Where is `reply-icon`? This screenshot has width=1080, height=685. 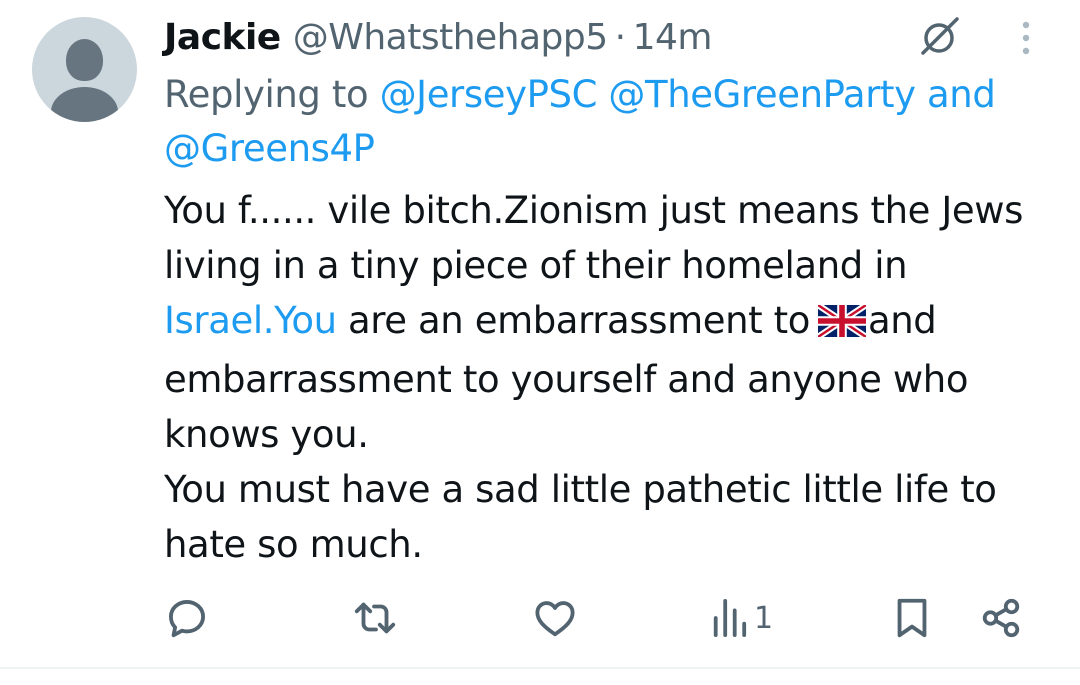
reply-icon is located at coordinates (187, 618).